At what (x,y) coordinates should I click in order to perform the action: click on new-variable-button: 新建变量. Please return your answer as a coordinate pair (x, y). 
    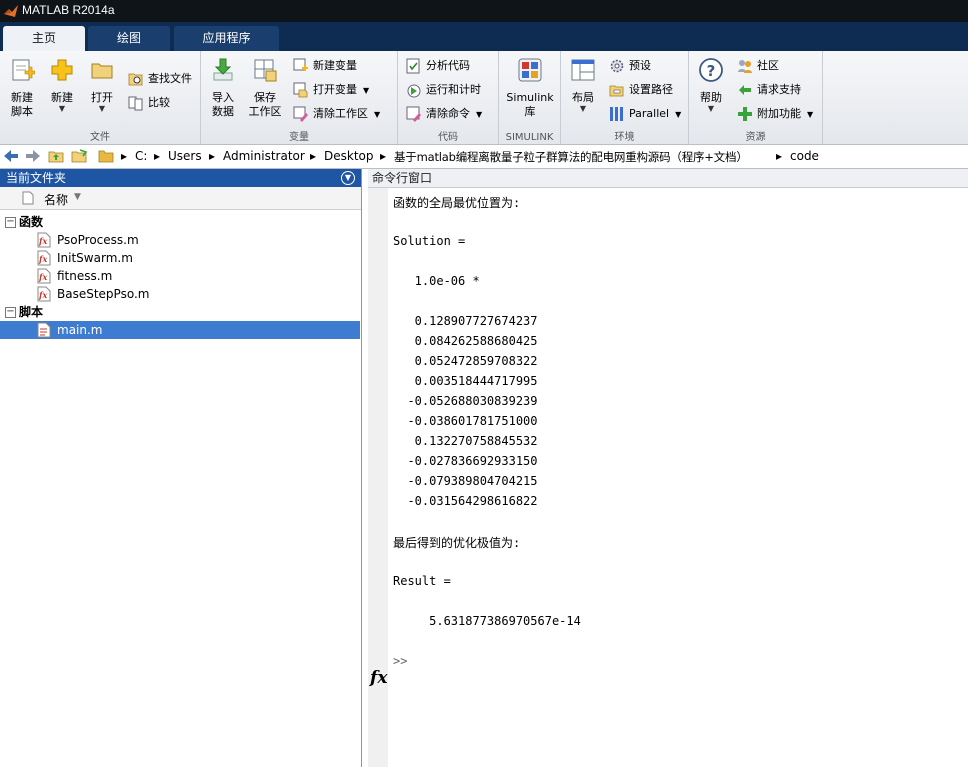
    Looking at the image, I should click on (325, 66).